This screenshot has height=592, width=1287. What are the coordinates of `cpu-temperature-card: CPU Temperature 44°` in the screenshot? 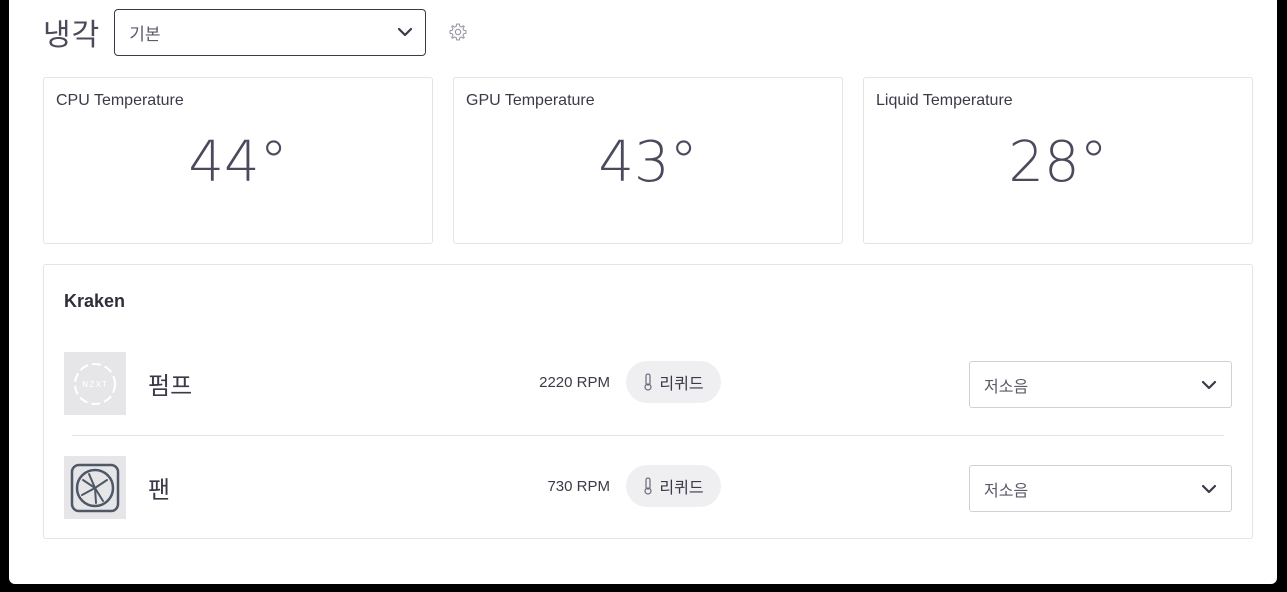 It's located at (238, 160).